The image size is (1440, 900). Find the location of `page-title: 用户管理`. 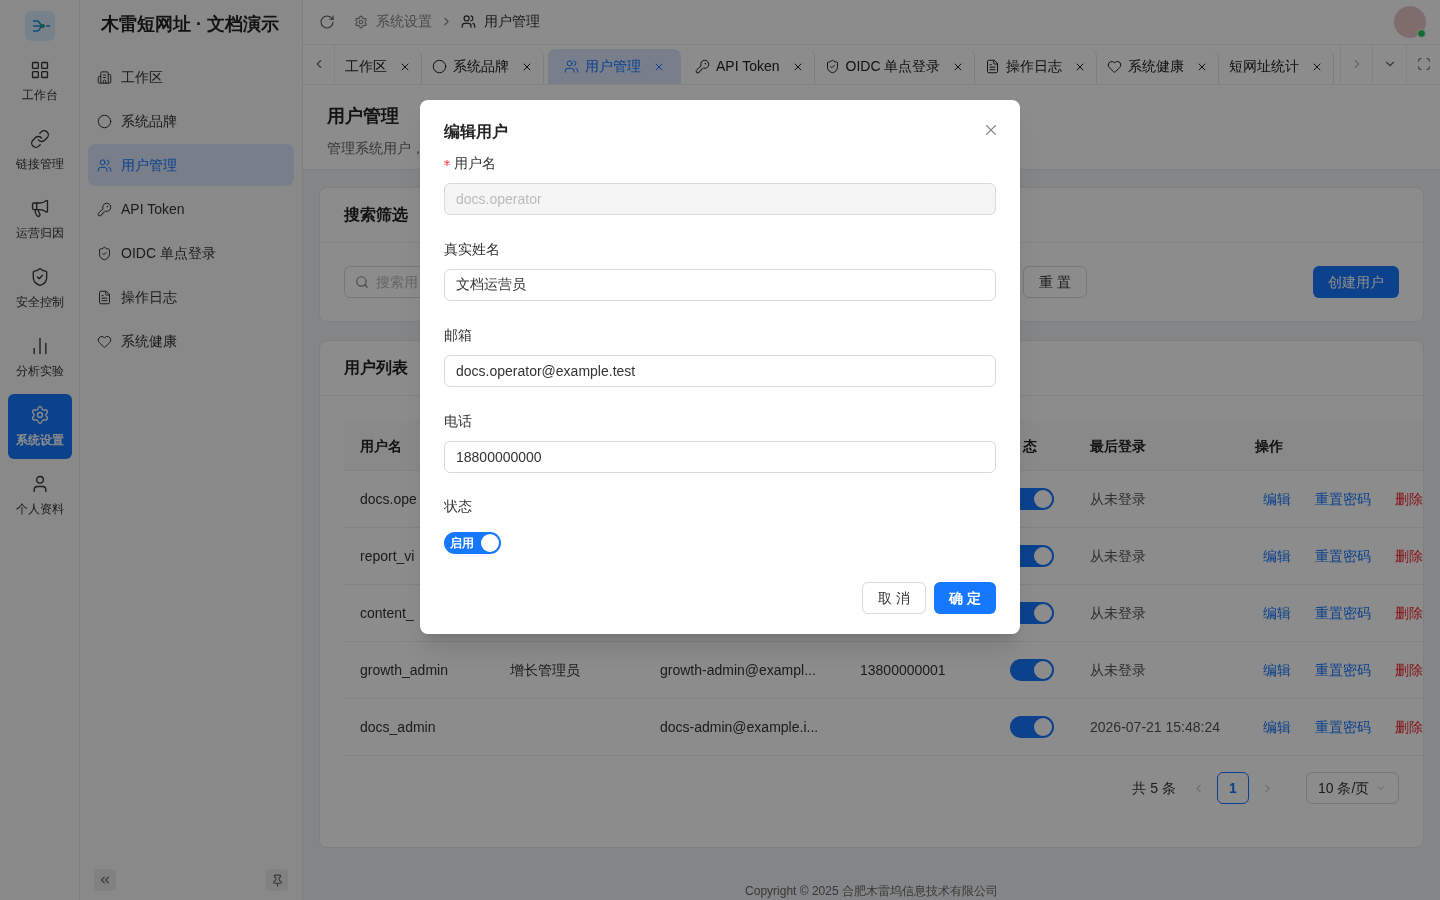

page-title: 用户管理 is located at coordinates (363, 116).